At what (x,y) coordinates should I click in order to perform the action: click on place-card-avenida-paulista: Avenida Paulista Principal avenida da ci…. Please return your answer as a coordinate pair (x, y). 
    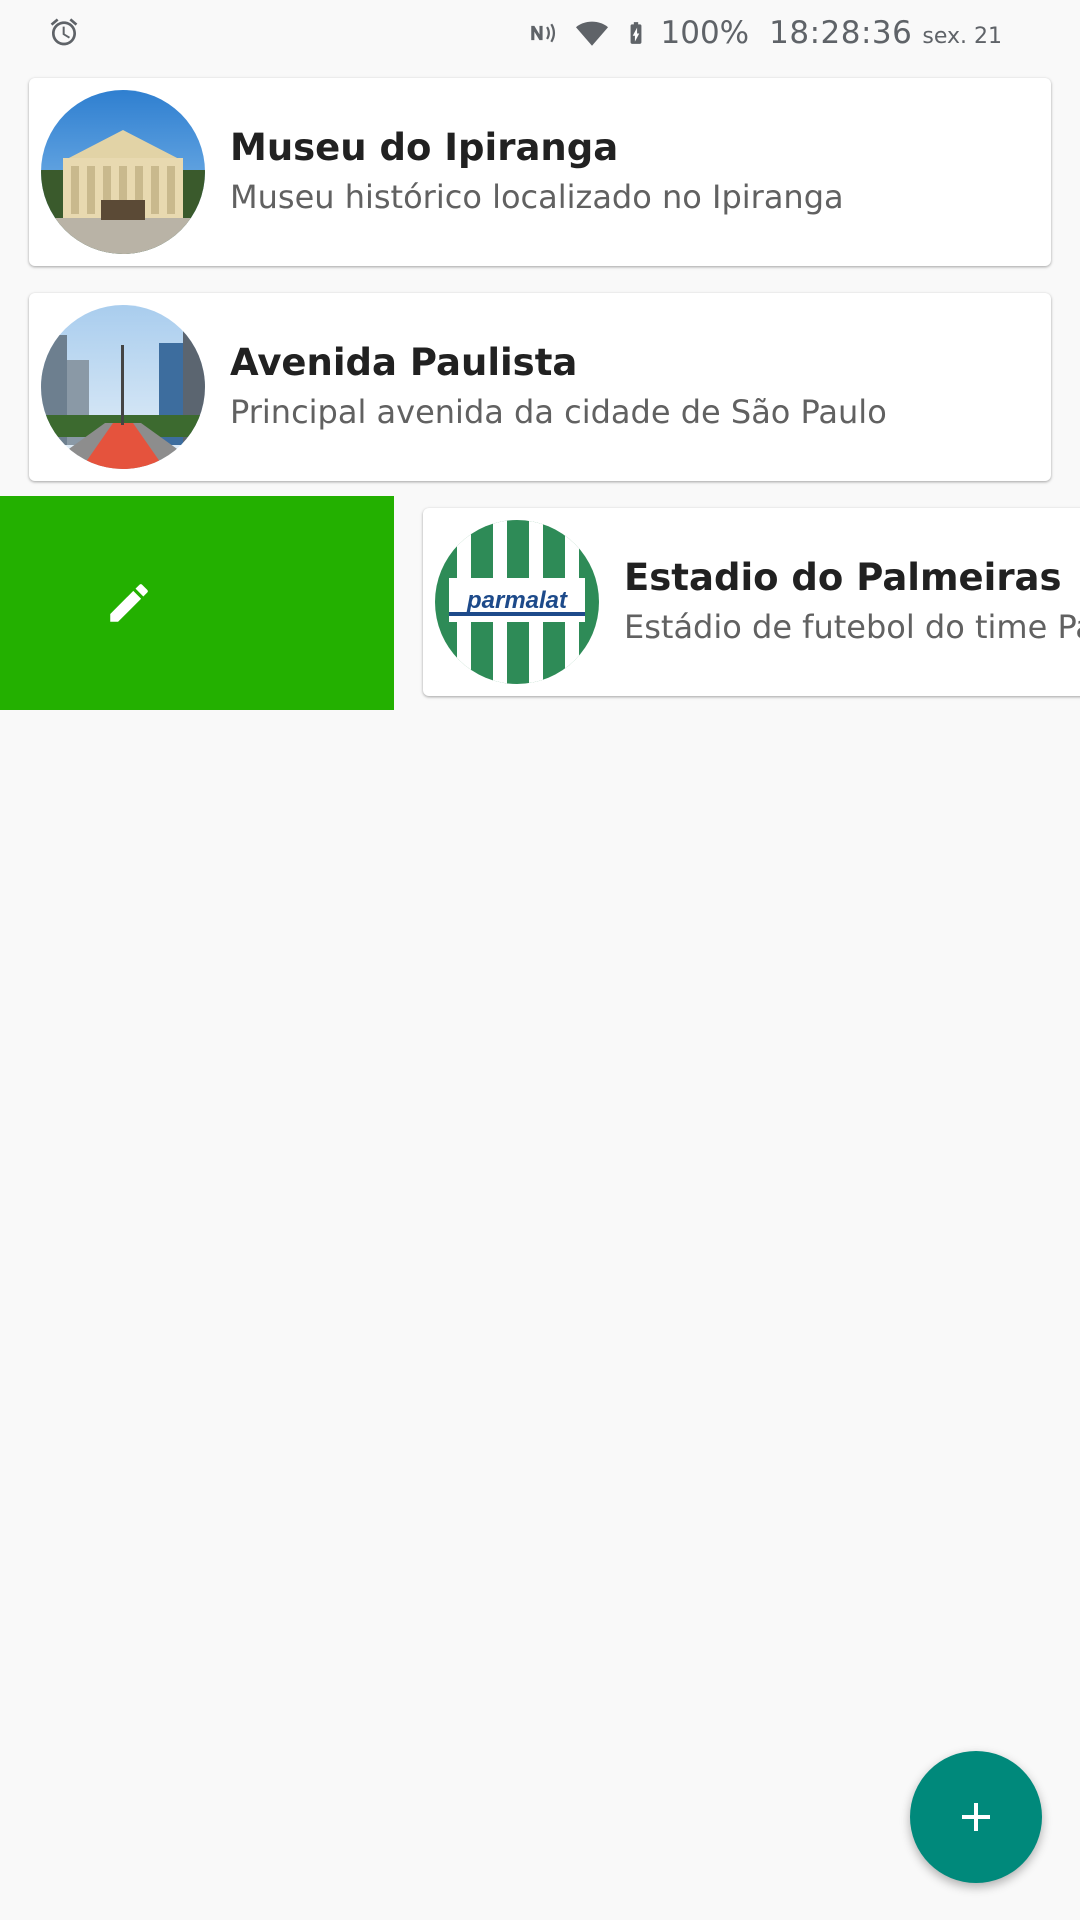
    Looking at the image, I should click on (540, 387).